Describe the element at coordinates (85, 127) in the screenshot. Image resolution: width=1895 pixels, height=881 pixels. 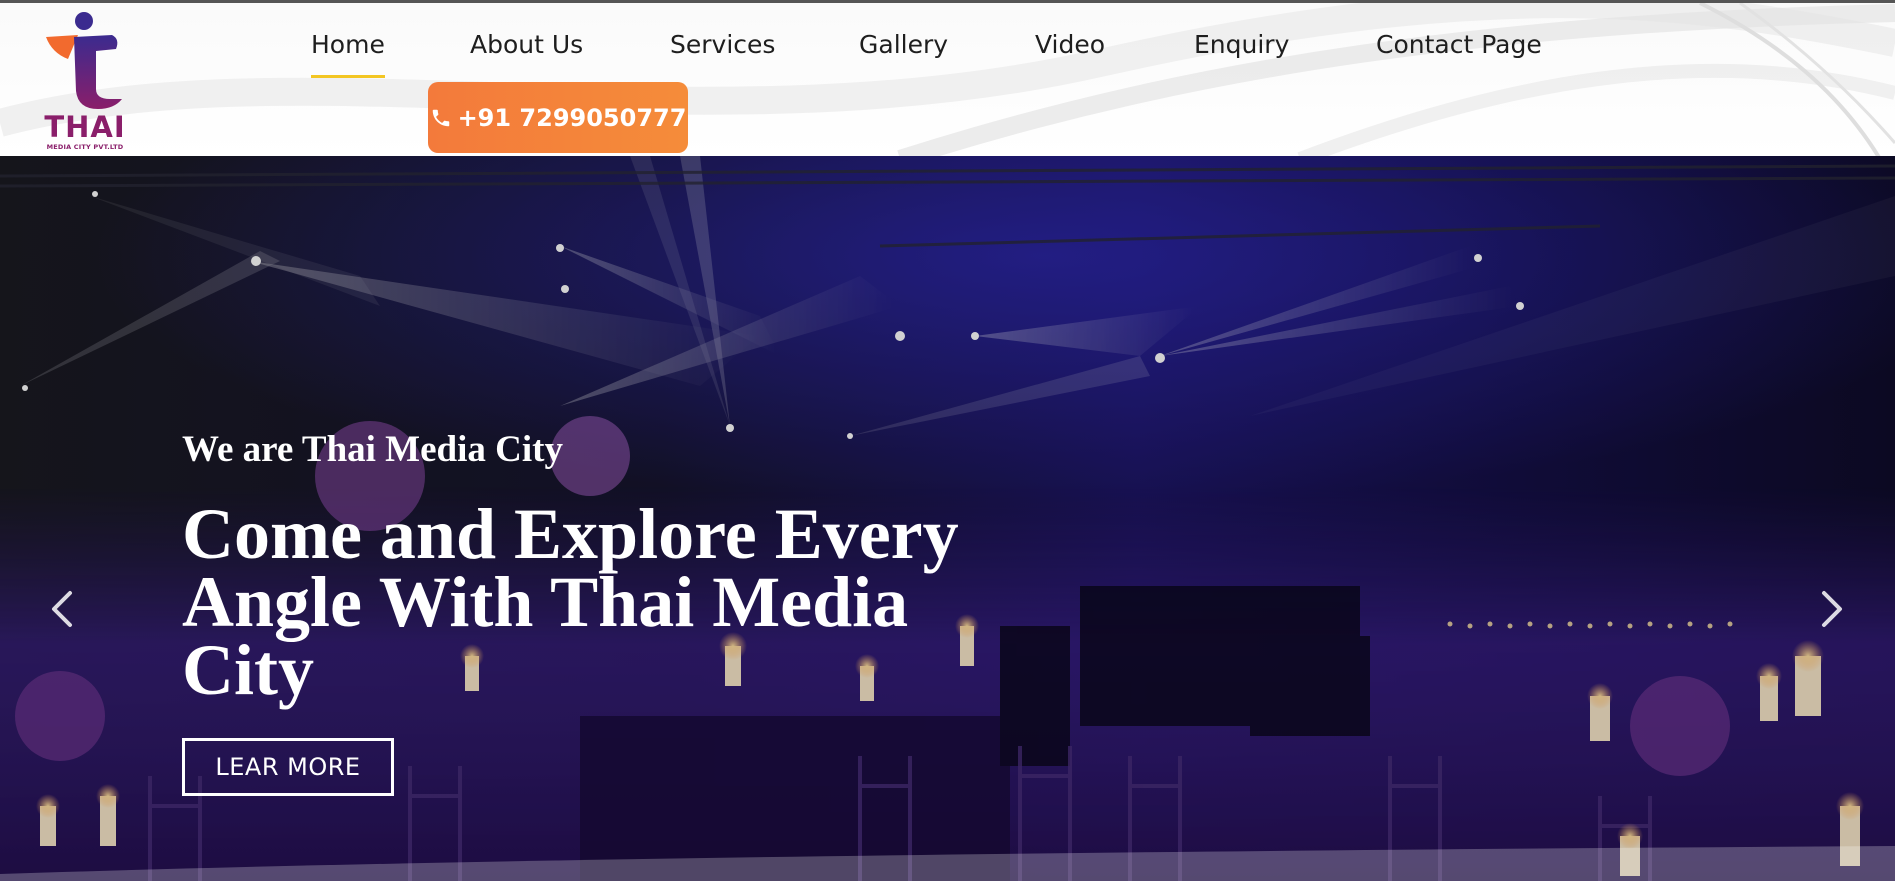
I see `logo-wordmark: THAI` at that location.